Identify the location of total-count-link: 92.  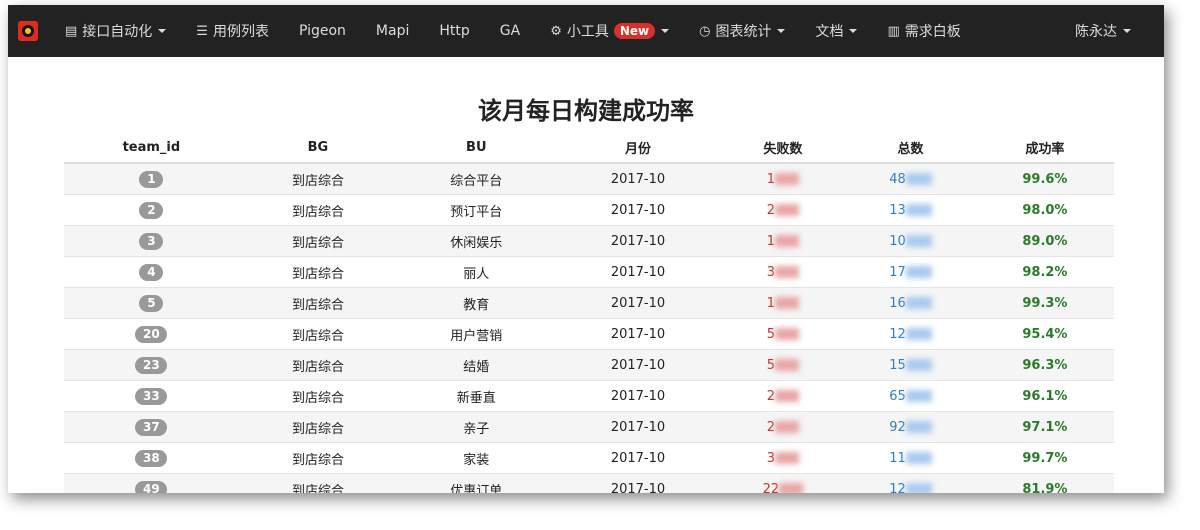
(897, 427).